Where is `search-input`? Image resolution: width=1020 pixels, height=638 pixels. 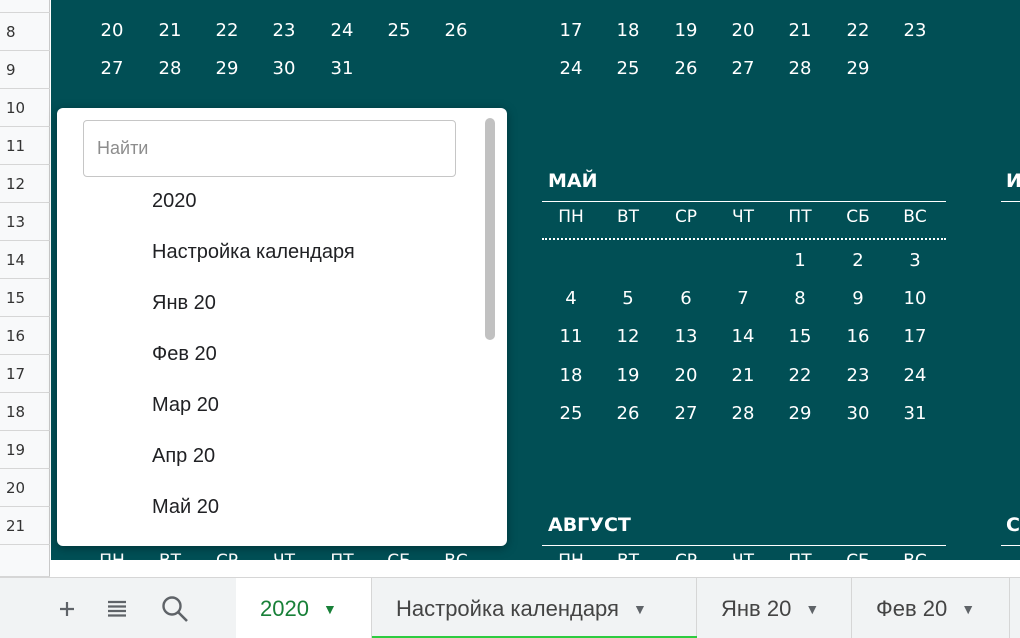 search-input is located at coordinates (269, 148).